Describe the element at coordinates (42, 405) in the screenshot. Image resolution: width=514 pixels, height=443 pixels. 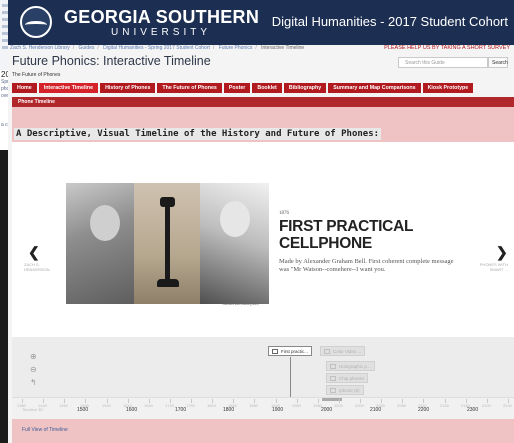
I see `axis-minor-label: 1440` at that location.